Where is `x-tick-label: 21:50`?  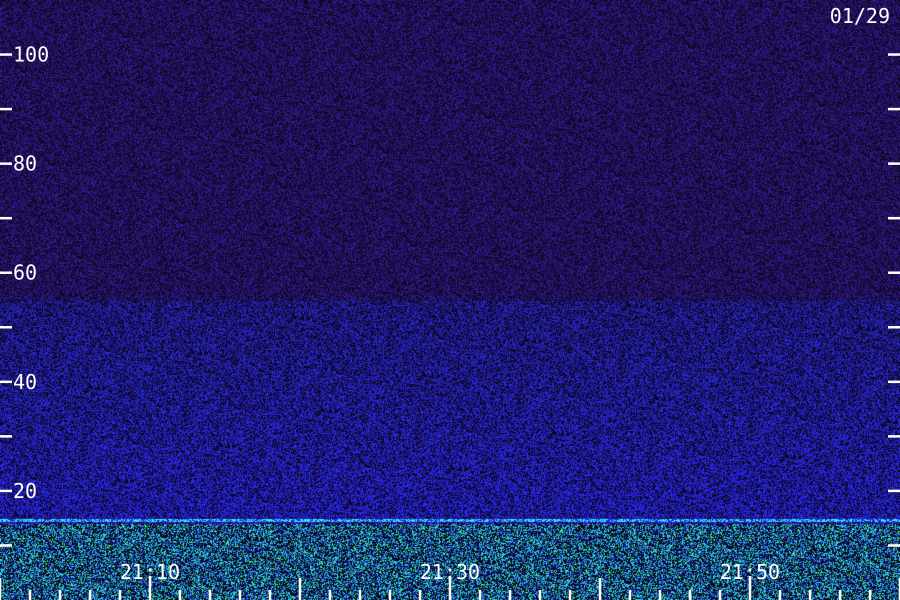 x-tick-label: 21:50 is located at coordinates (750, 572).